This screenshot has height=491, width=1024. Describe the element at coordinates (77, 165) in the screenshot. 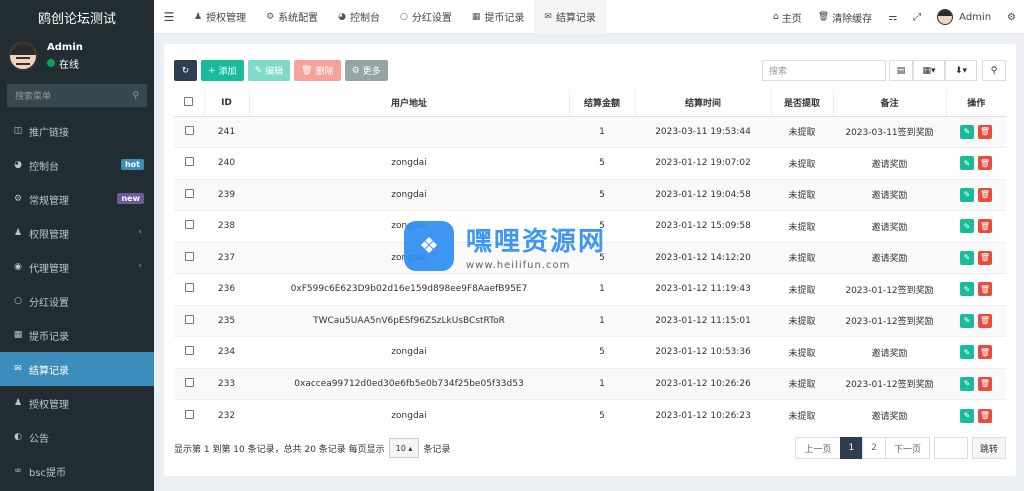

I see `sidebar-item-dashboard: ◕ 控制台 hot` at that location.